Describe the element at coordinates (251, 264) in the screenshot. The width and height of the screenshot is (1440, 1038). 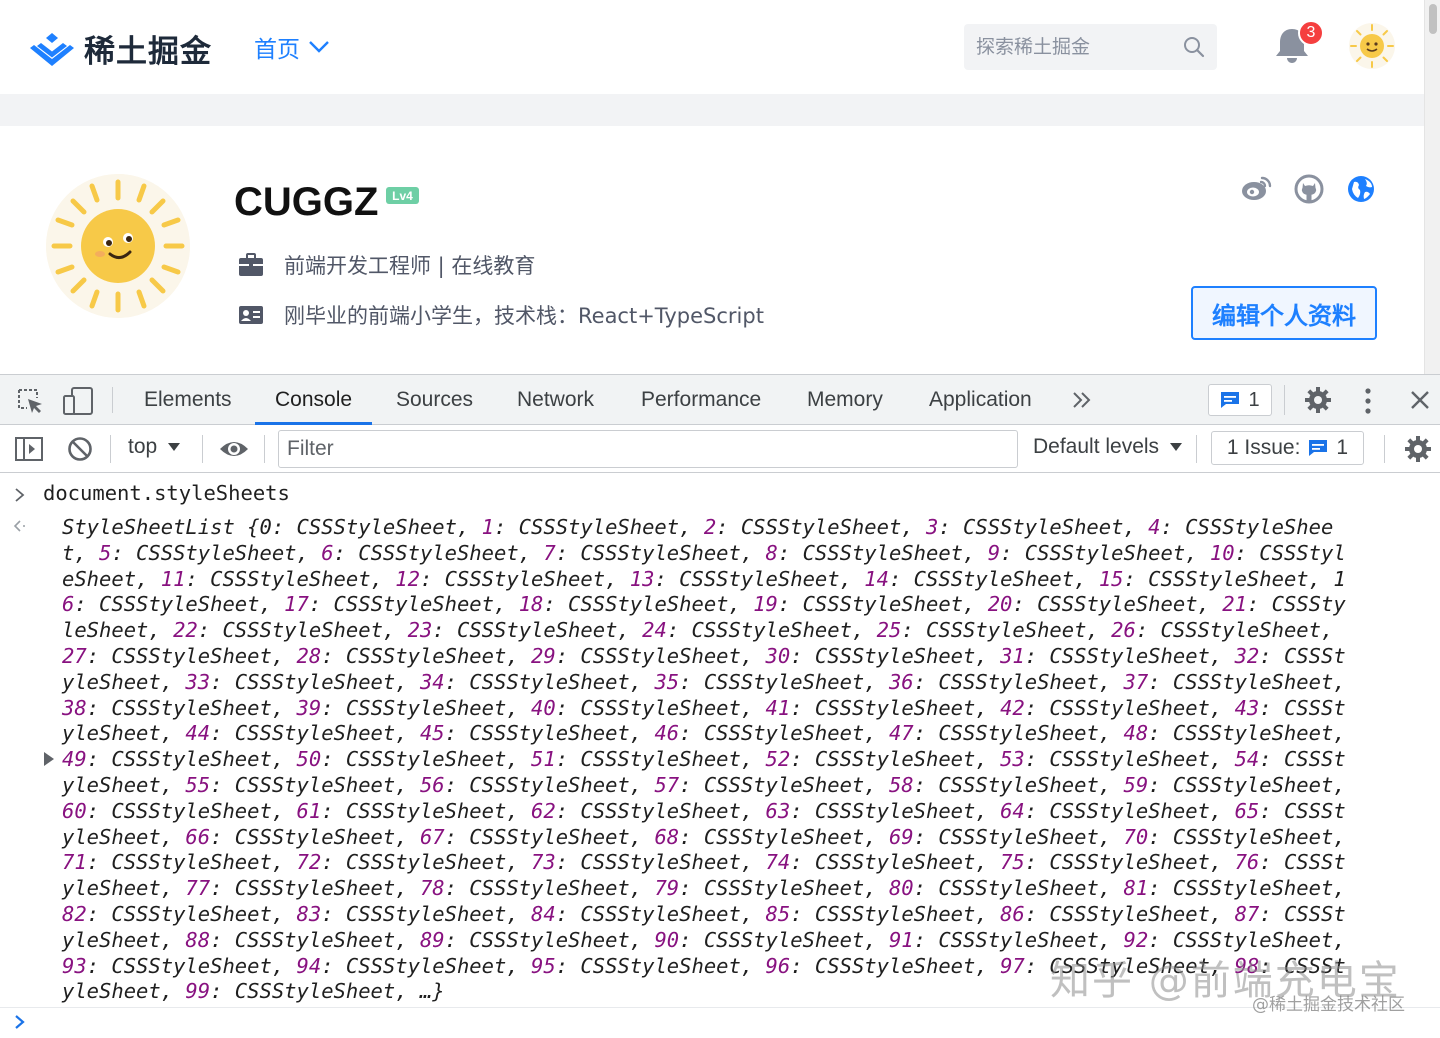
I see `briefcase-icon` at that location.